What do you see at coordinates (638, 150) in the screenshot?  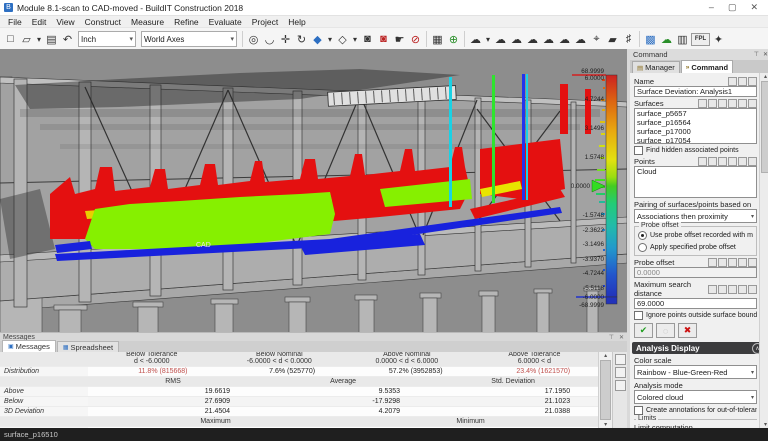 I see `find-hidden-checkbox` at bounding box center [638, 150].